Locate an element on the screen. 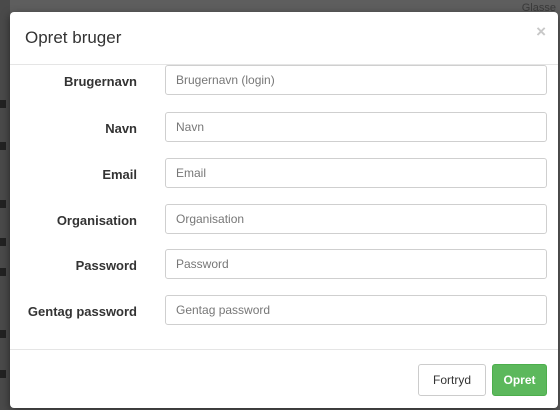  background-page-edge is located at coordinates (5, 205).